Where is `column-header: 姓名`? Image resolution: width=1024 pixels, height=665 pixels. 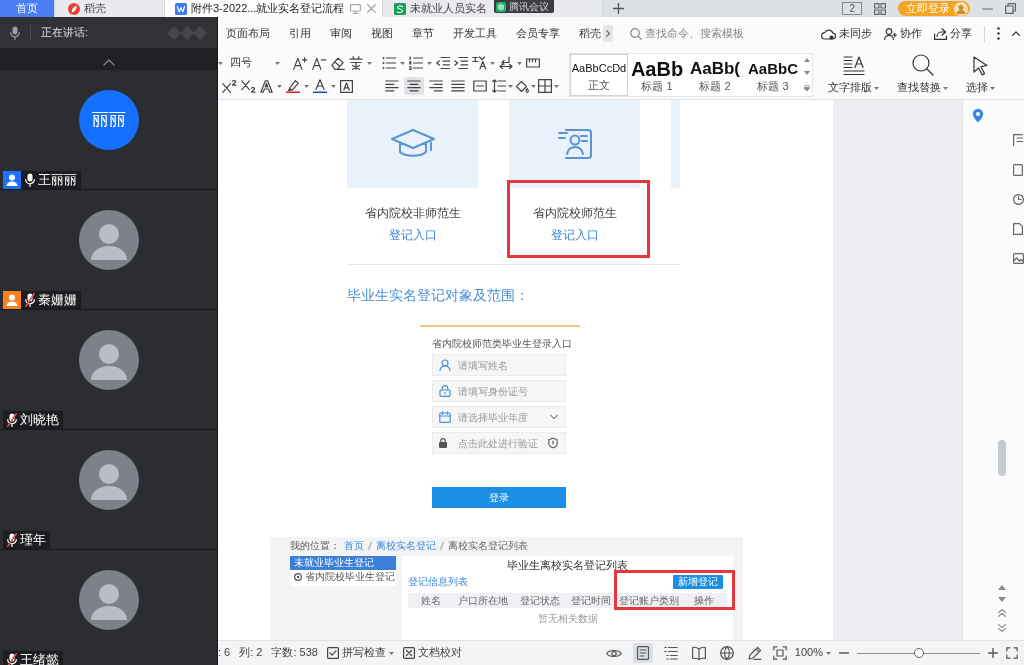 column-header: 姓名 is located at coordinates (431, 600).